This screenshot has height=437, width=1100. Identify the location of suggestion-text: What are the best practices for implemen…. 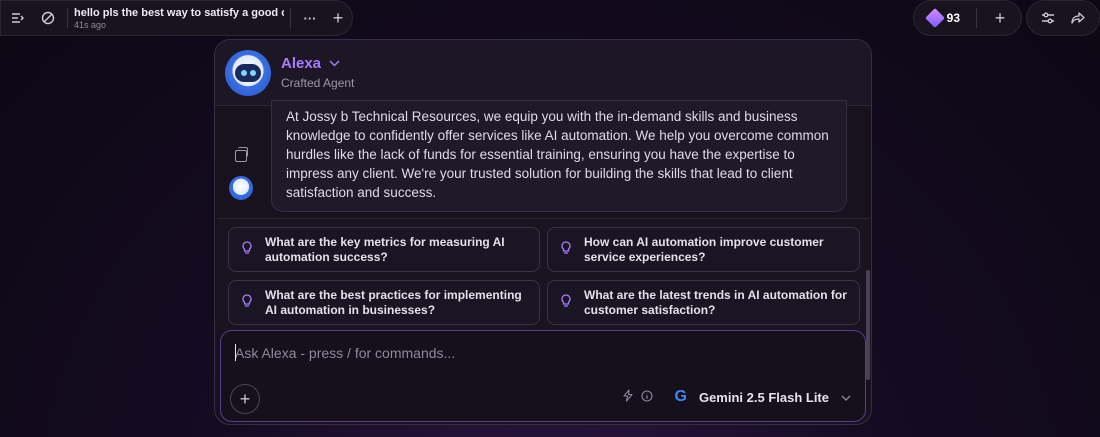
(393, 302).